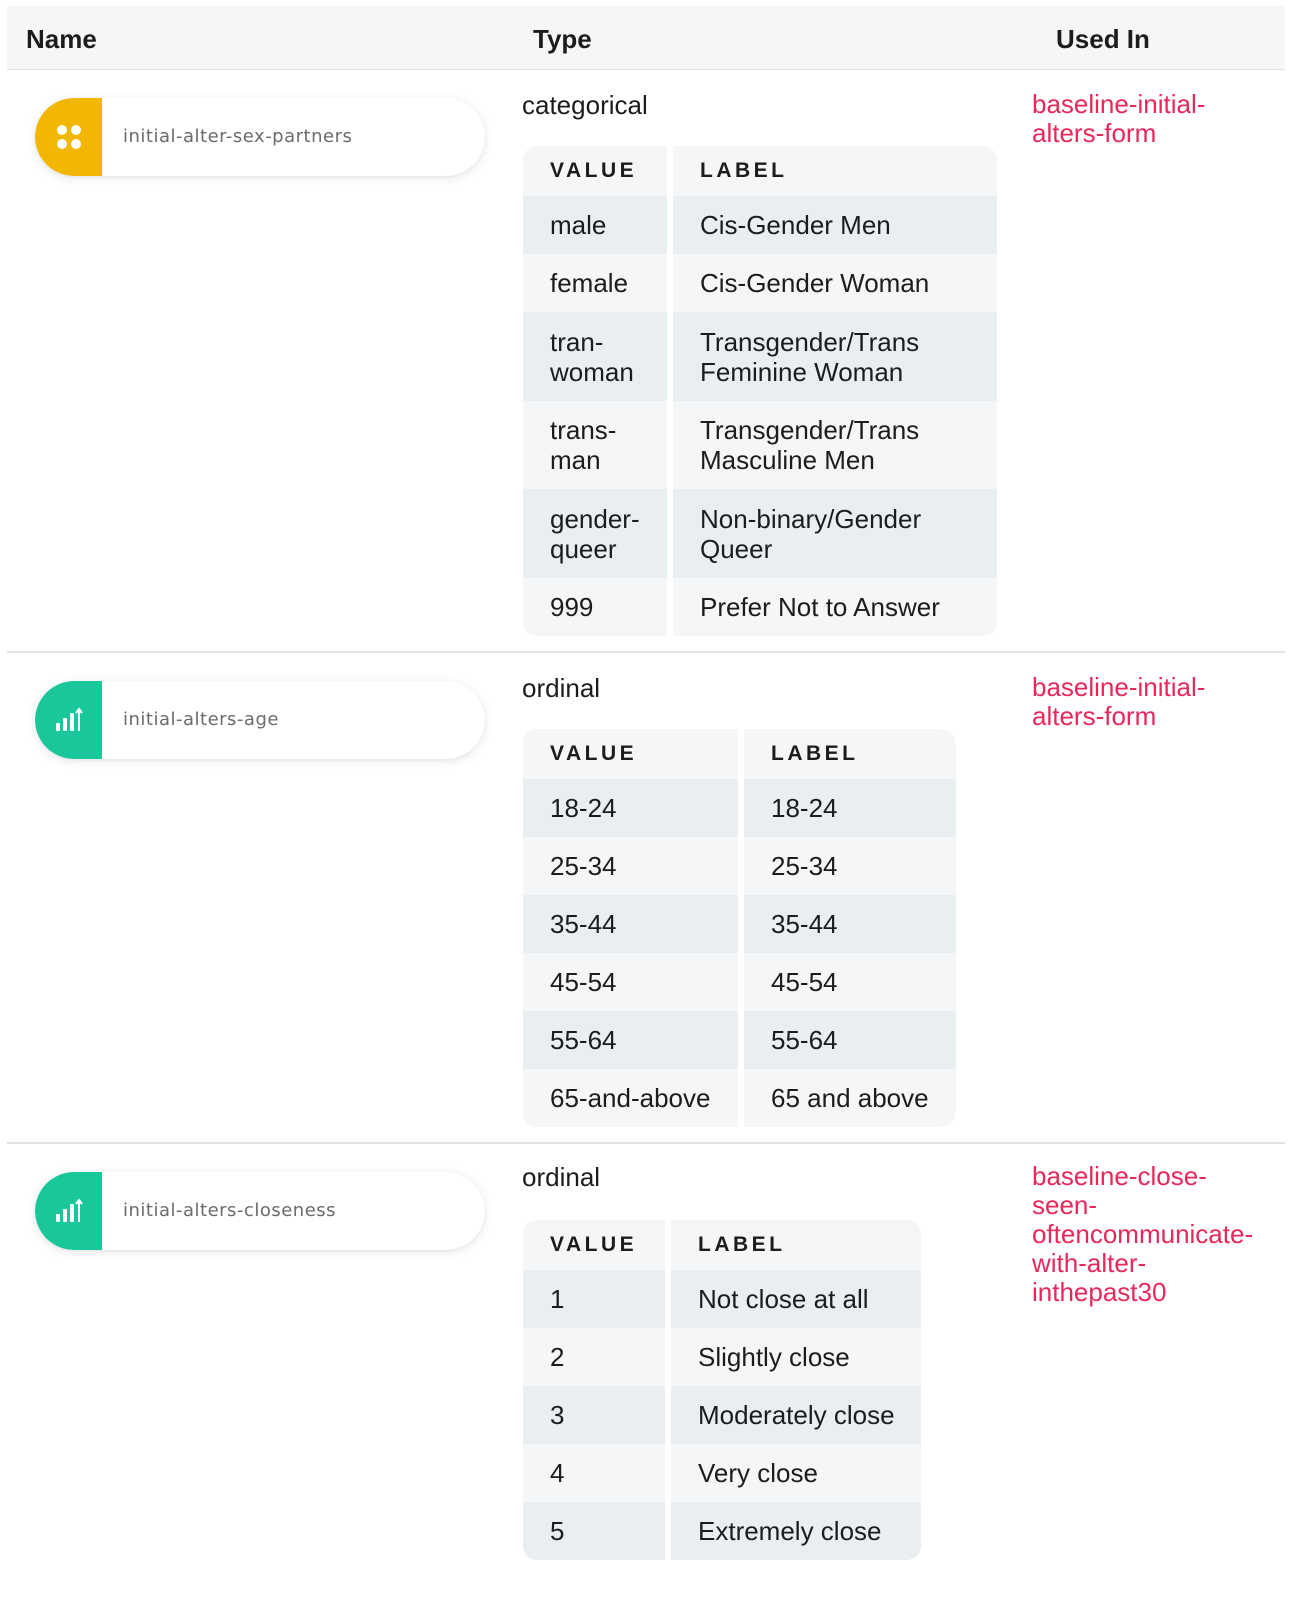 This screenshot has width=1292, height=1600. Describe the element at coordinates (850, 982) in the screenshot. I see `row-label: 45-54` at that location.